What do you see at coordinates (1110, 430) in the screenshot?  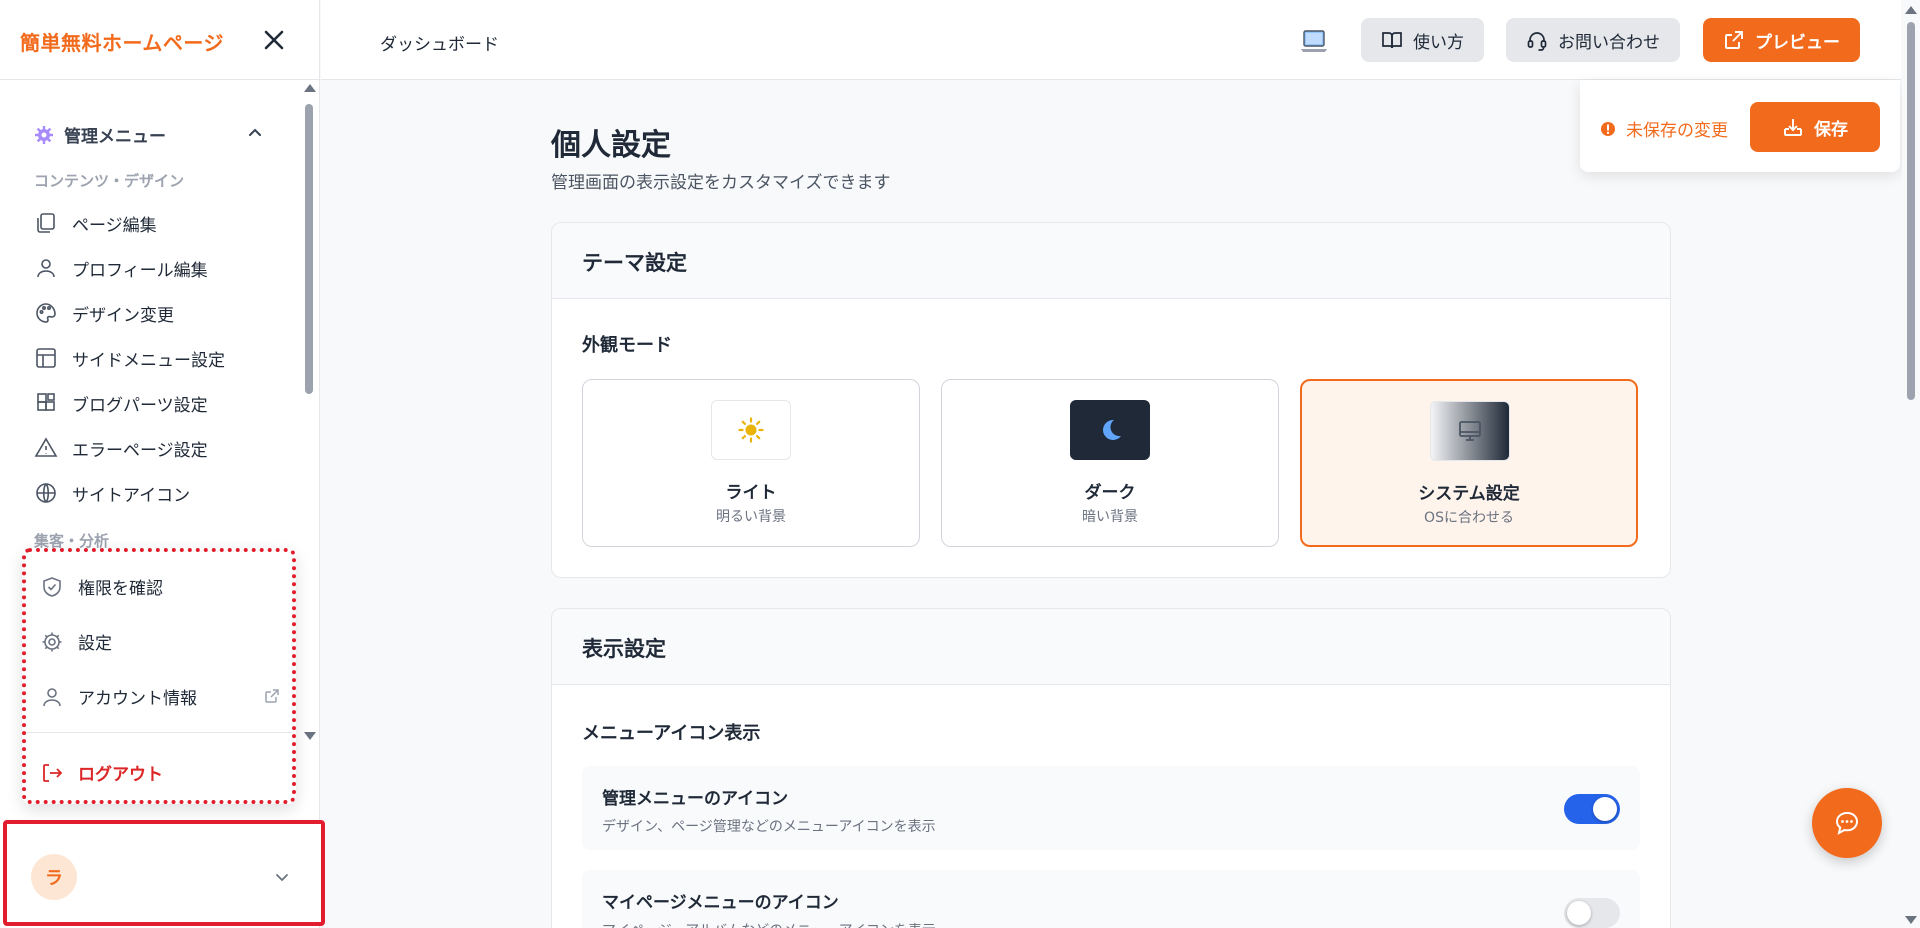 I see `moon-icon` at bounding box center [1110, 430].